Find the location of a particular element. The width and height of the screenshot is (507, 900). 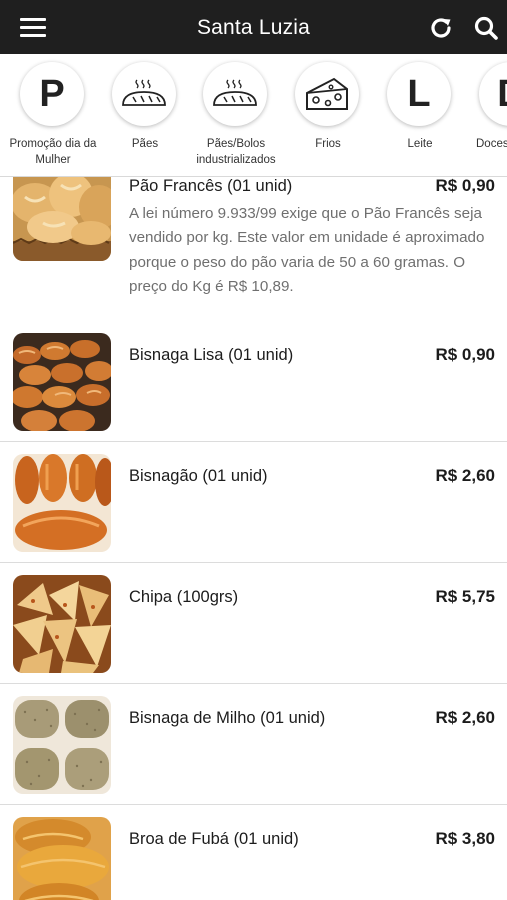

category-label: Leite is located at coordinates (420, 144).